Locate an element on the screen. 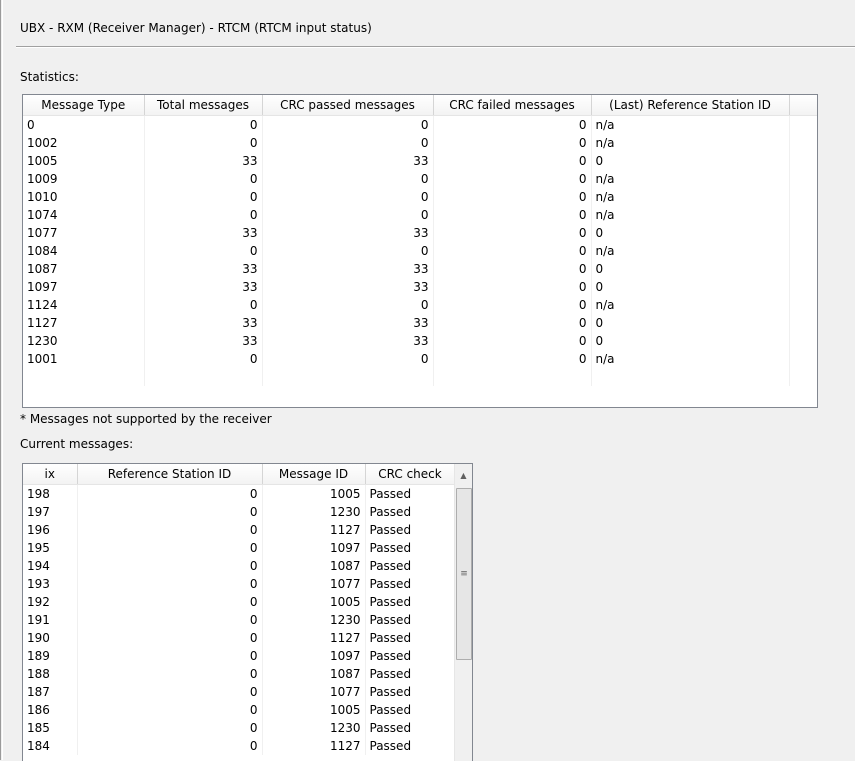 This screenshot has width=855, height=761. cell-message-type: 1010 is located at coordinates (84, 197).